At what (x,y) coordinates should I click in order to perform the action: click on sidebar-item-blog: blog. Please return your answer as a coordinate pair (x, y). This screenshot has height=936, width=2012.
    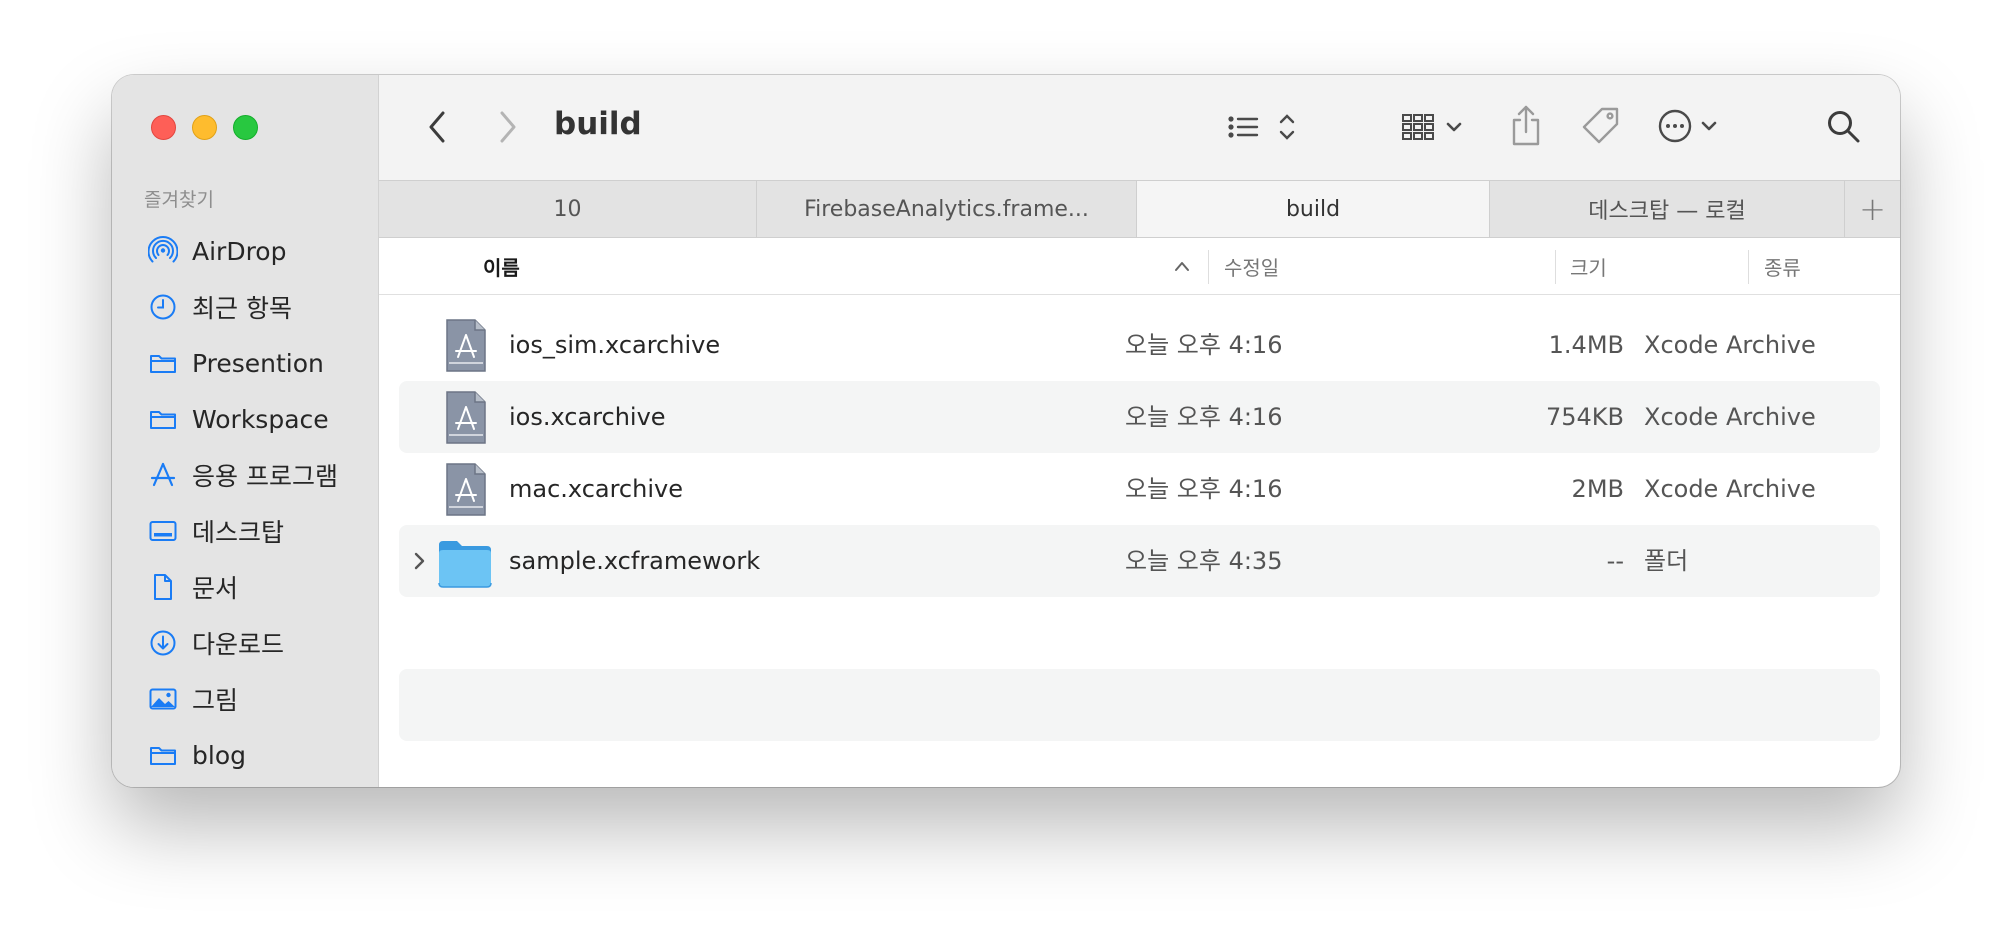
    Looking at the image, I should click on (245, 755).